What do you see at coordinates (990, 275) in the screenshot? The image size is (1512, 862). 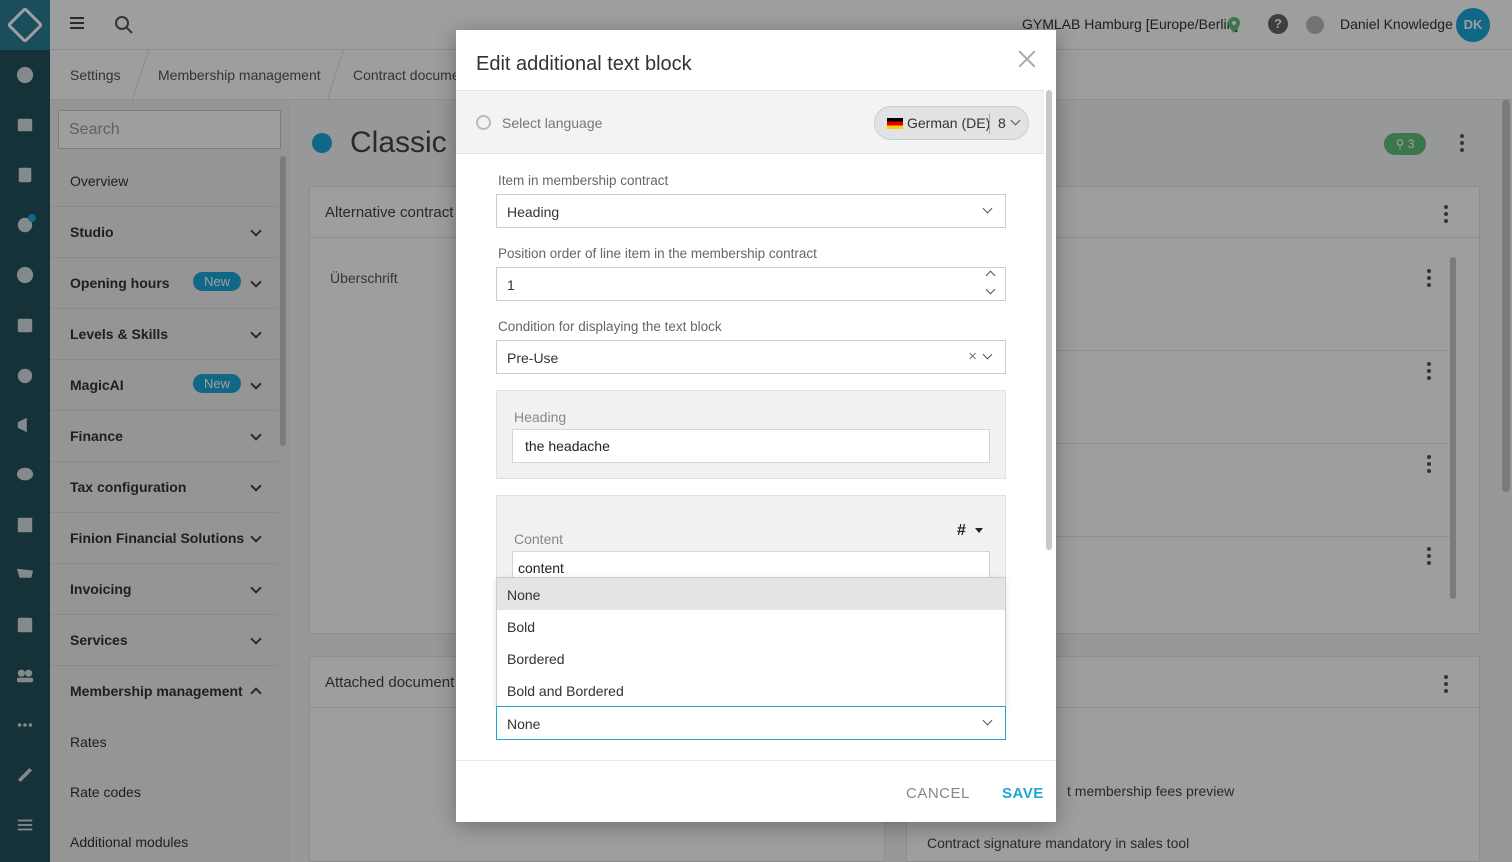 I see `increment-icon` at bounding box center [990, 275].